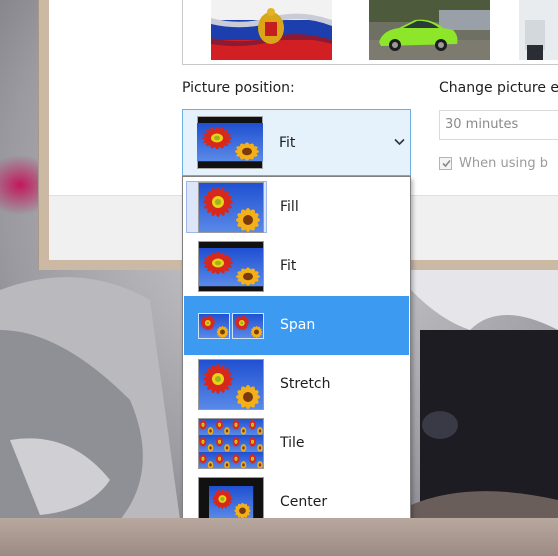  I want to click on stretch-preview-icon, so click(231, 384).